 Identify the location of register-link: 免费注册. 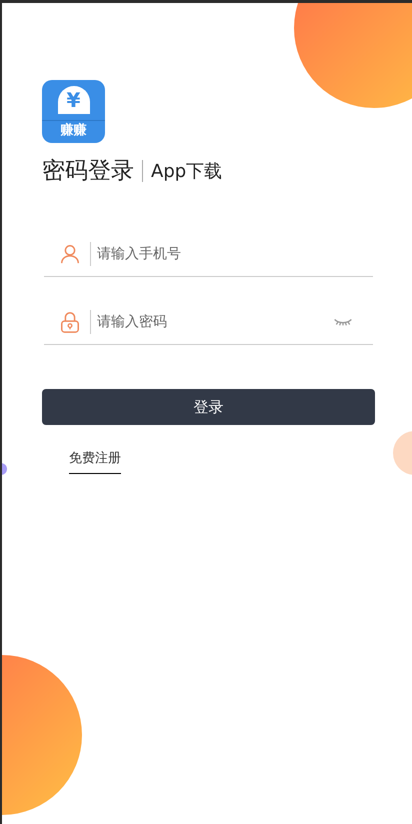
(95, 461).